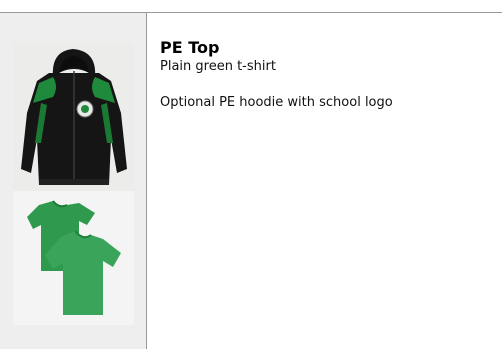 Image resolution: width=502 pixels, height=349 pixels. Describe the element at coordinates (146, 181) in the screenshot. I see `column-divider` at that location.